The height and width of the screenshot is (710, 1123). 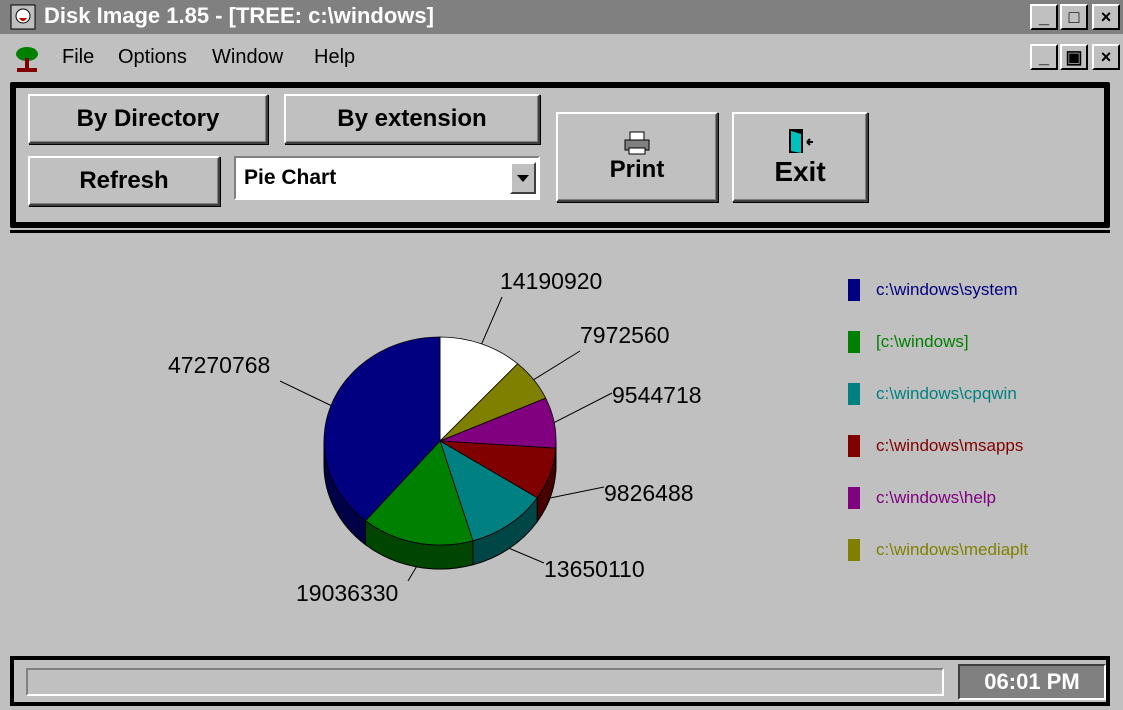 I want to click on menu-window: Window, so click(x=247, y=57).